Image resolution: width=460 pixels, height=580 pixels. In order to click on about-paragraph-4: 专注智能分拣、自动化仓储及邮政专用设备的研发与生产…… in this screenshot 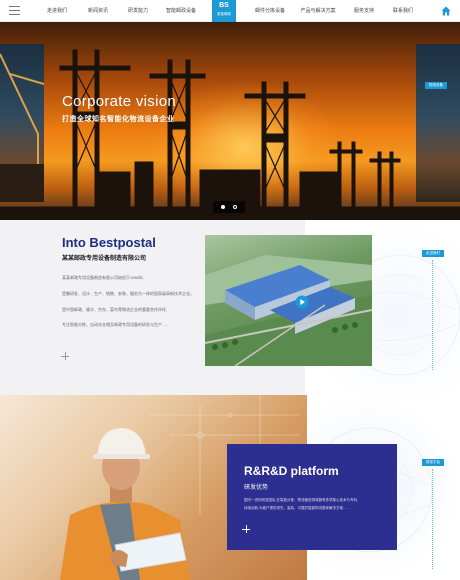, I will do `click(116, 324)`.